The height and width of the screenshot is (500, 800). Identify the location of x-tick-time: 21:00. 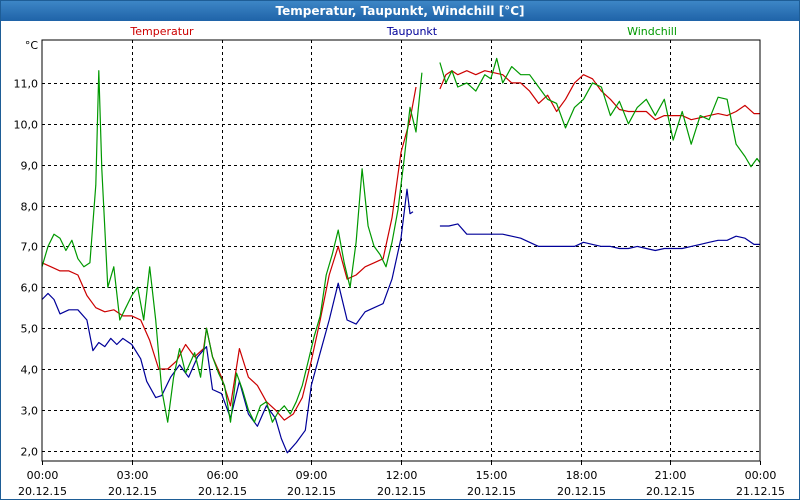
(671, 475).